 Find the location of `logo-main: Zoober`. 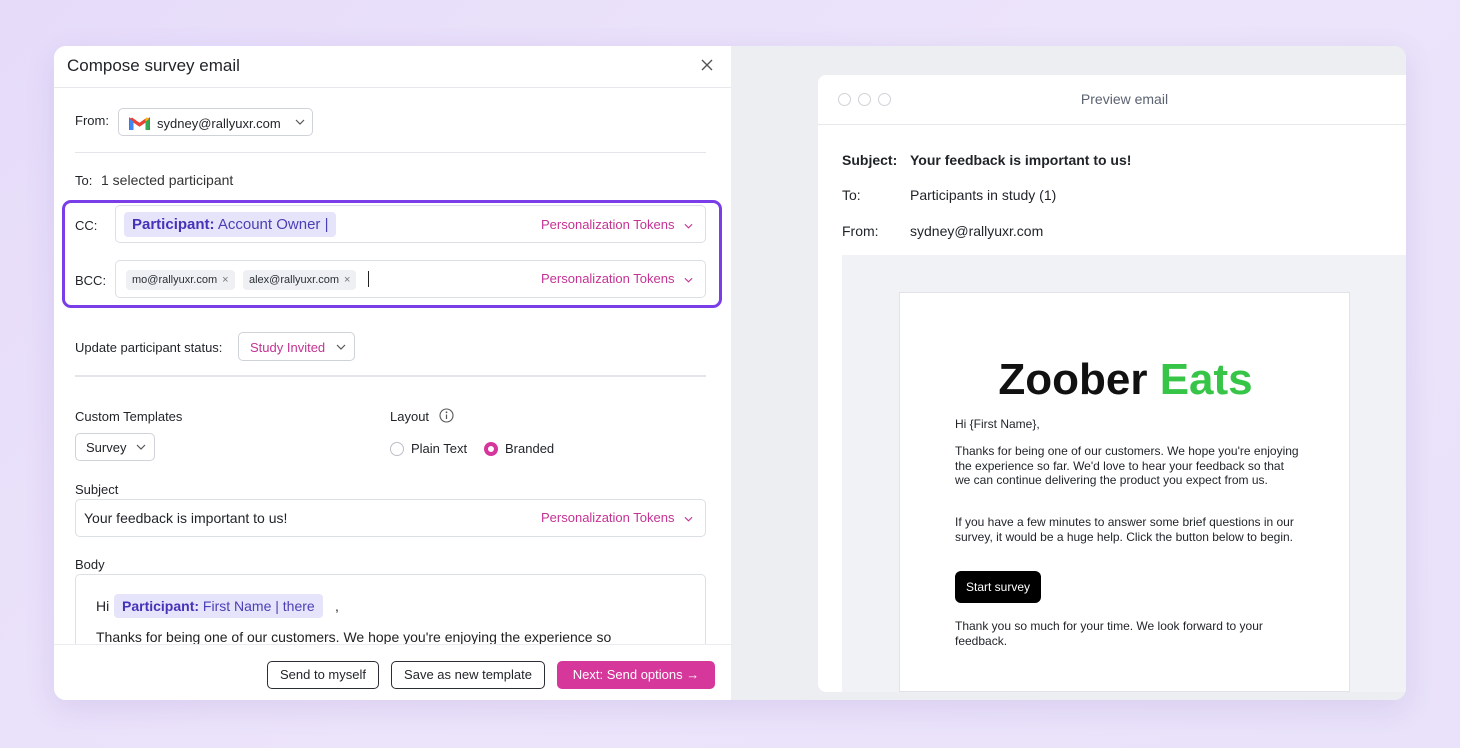

logo-main: Zoober is located at coordinates (1073, 379).